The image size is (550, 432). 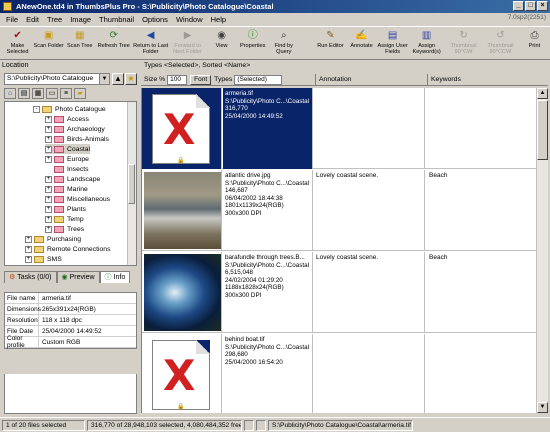 What do you see at coordinates (500, 43) in the screenshot?
I see `rotate-ccw-button: ↺ Thumbnail 90°CCW` at bounding box center [500, 43].